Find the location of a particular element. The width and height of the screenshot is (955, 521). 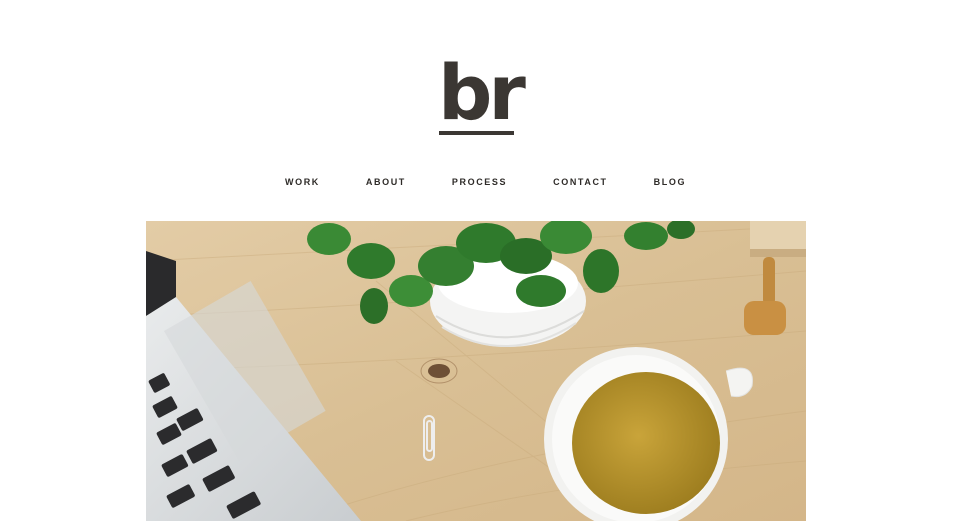

nav-item-blog: BLOG is located at coordinates (670, 182).